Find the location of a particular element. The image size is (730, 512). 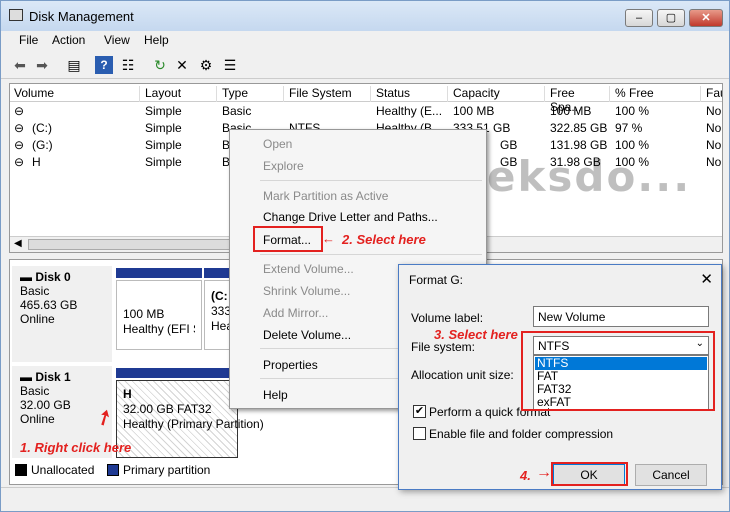

console-view-icon: ▤ is located at coordinates (74, 65).